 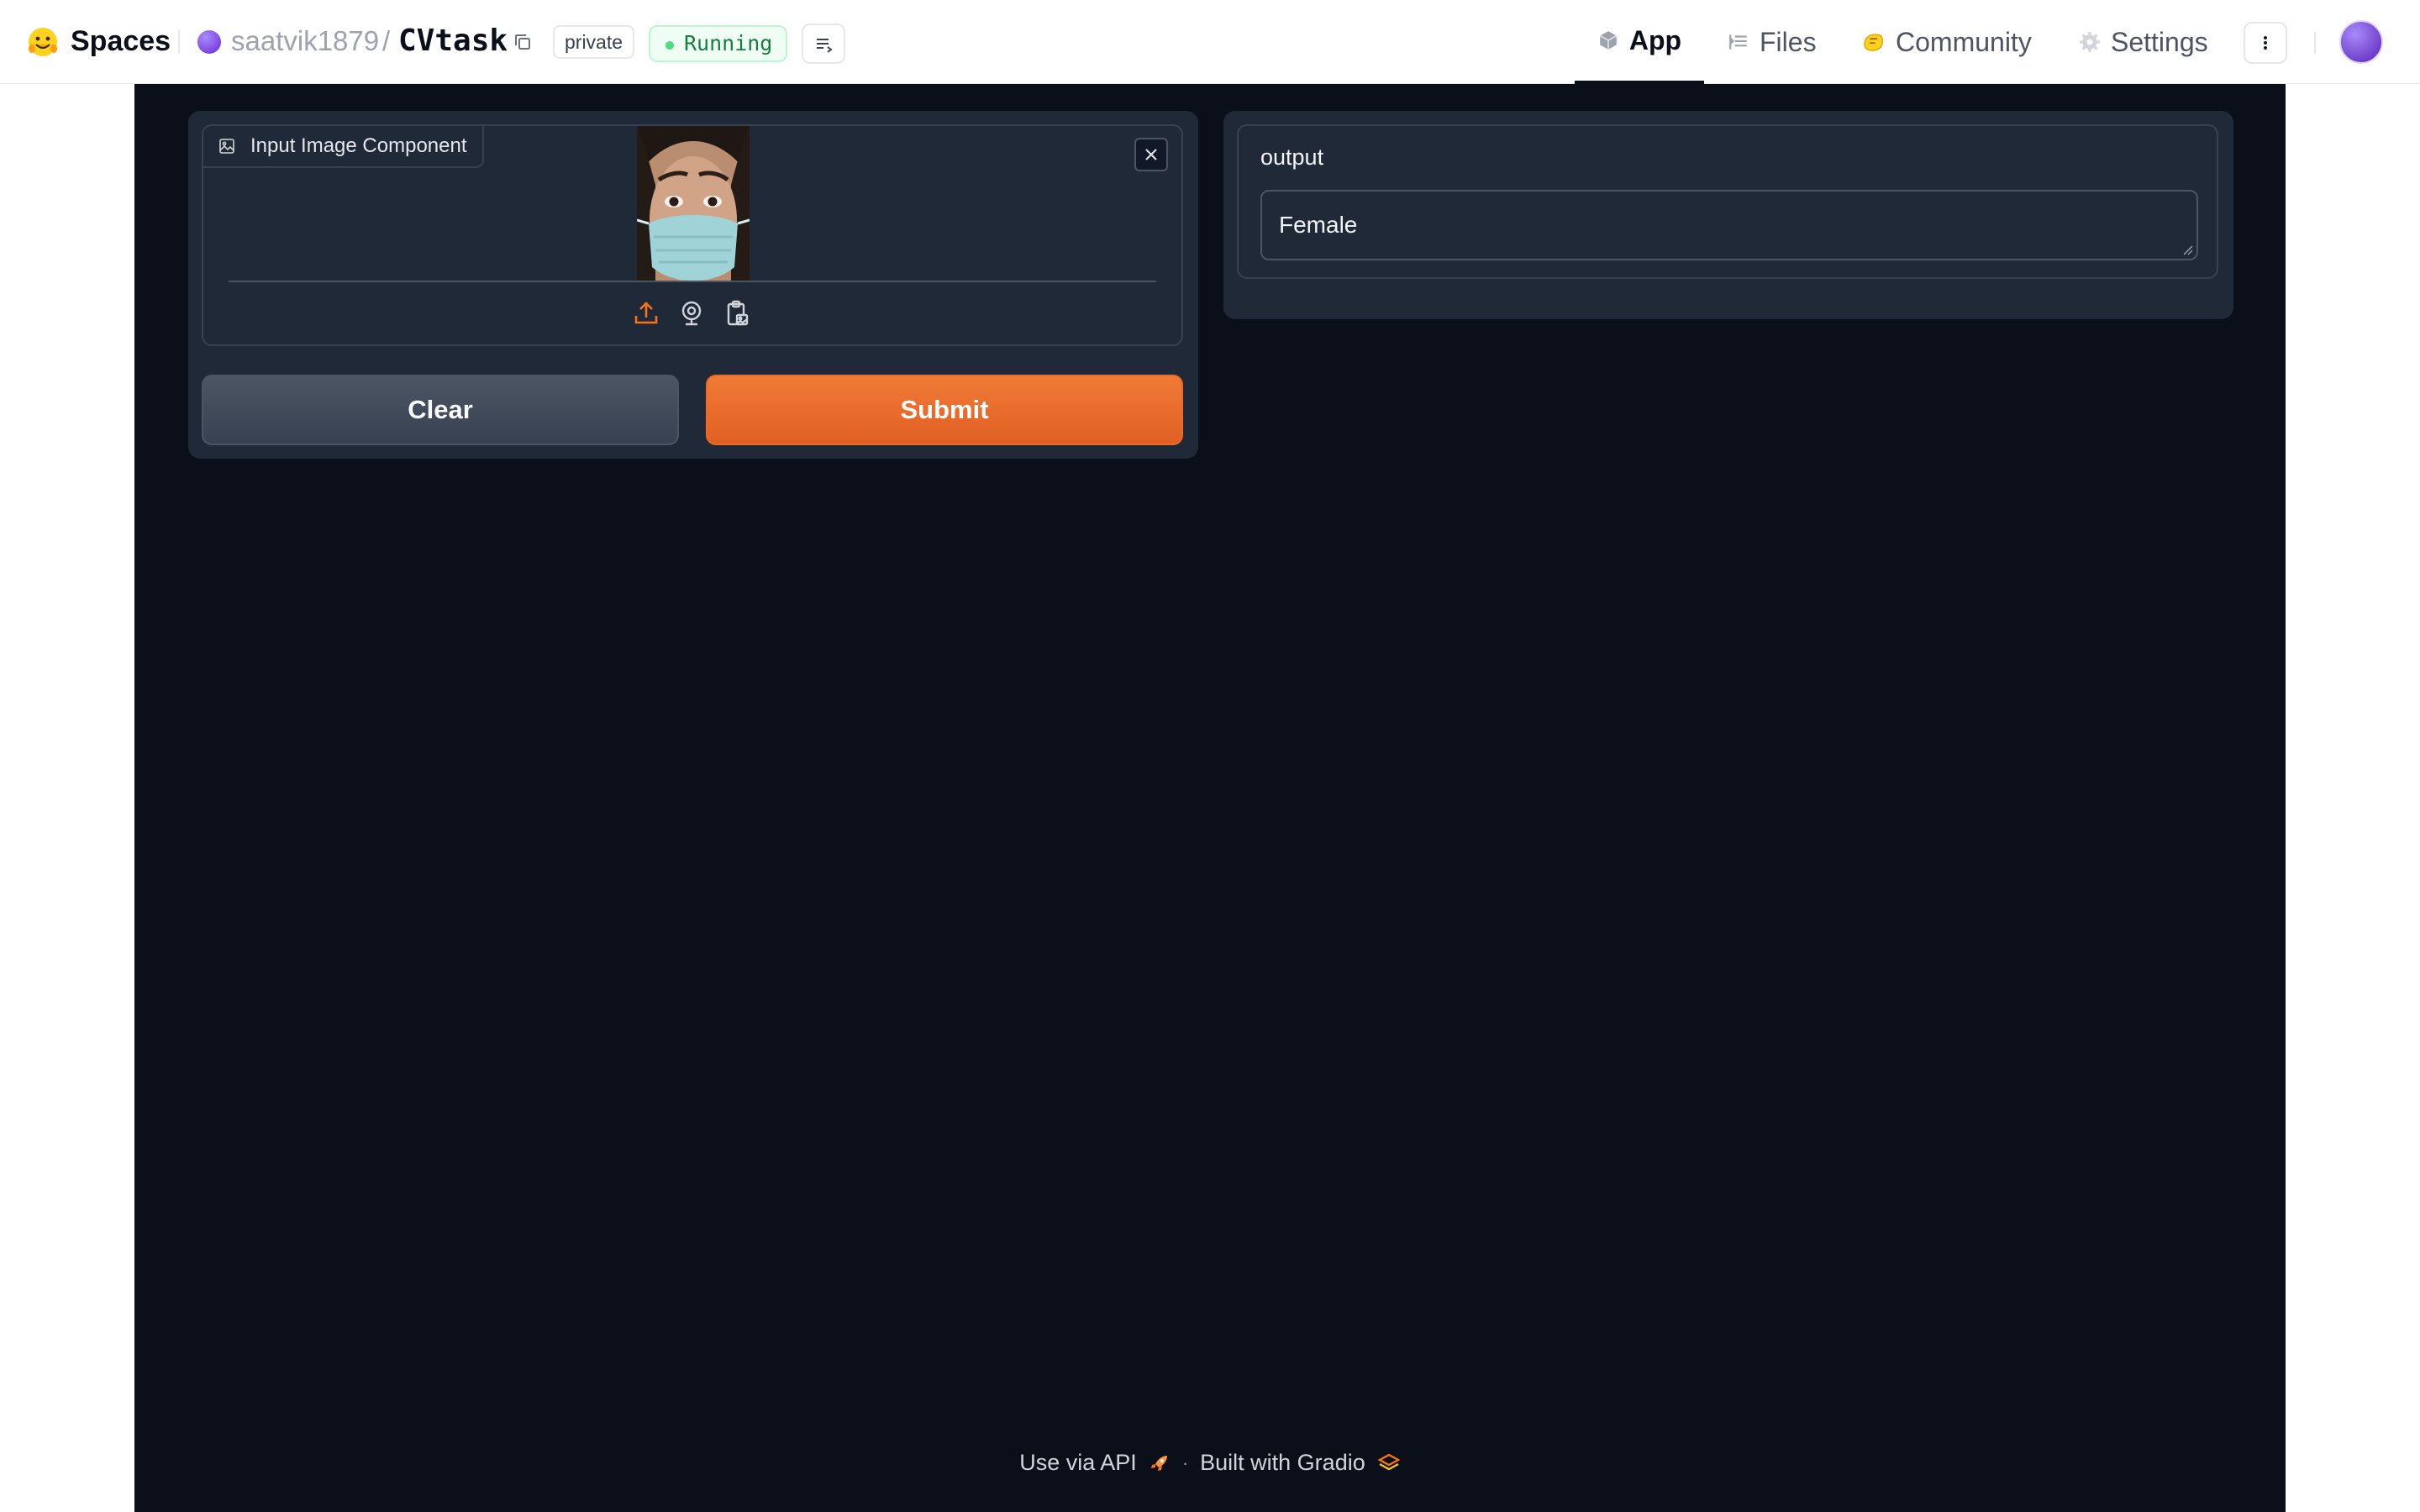 I want to click on running-status-label: Running, so click(x=728, y=43).